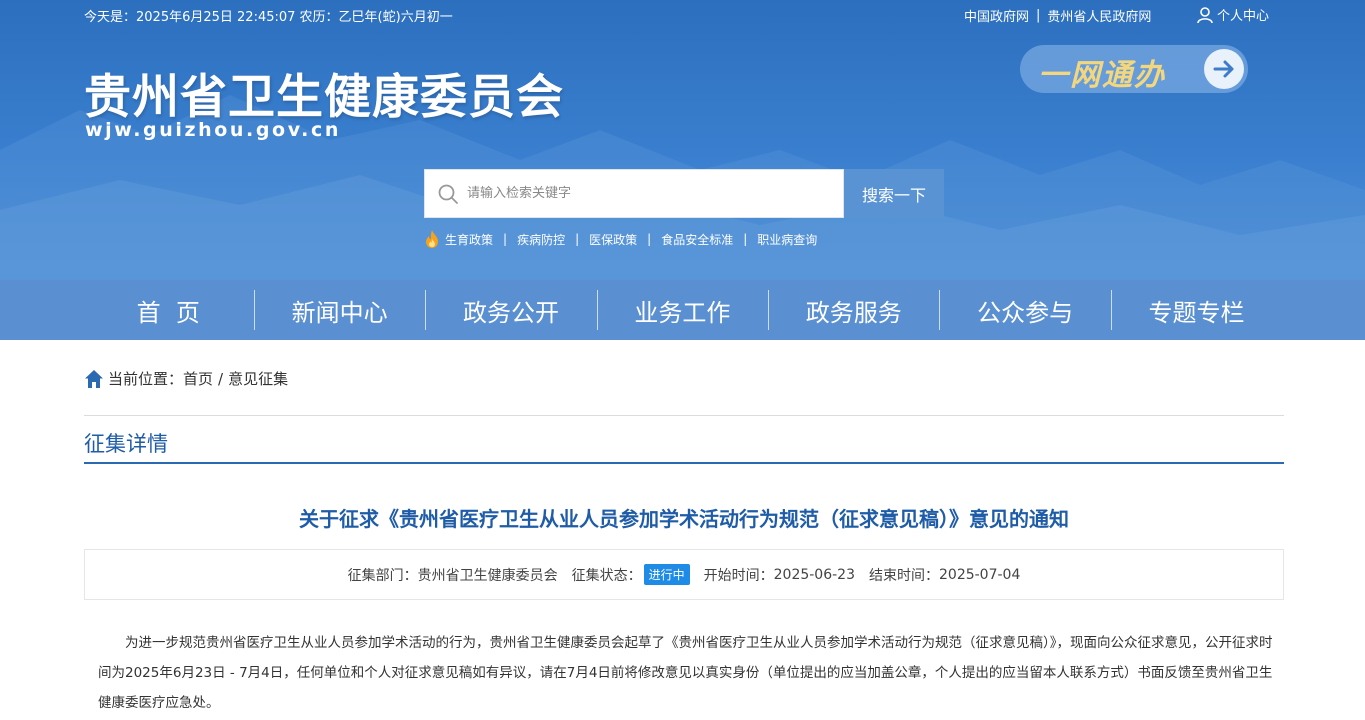 This screenshot has height=720, width=1365. I want to click on hot-link-medical-insurance: 医保政策, so click(613, 239).